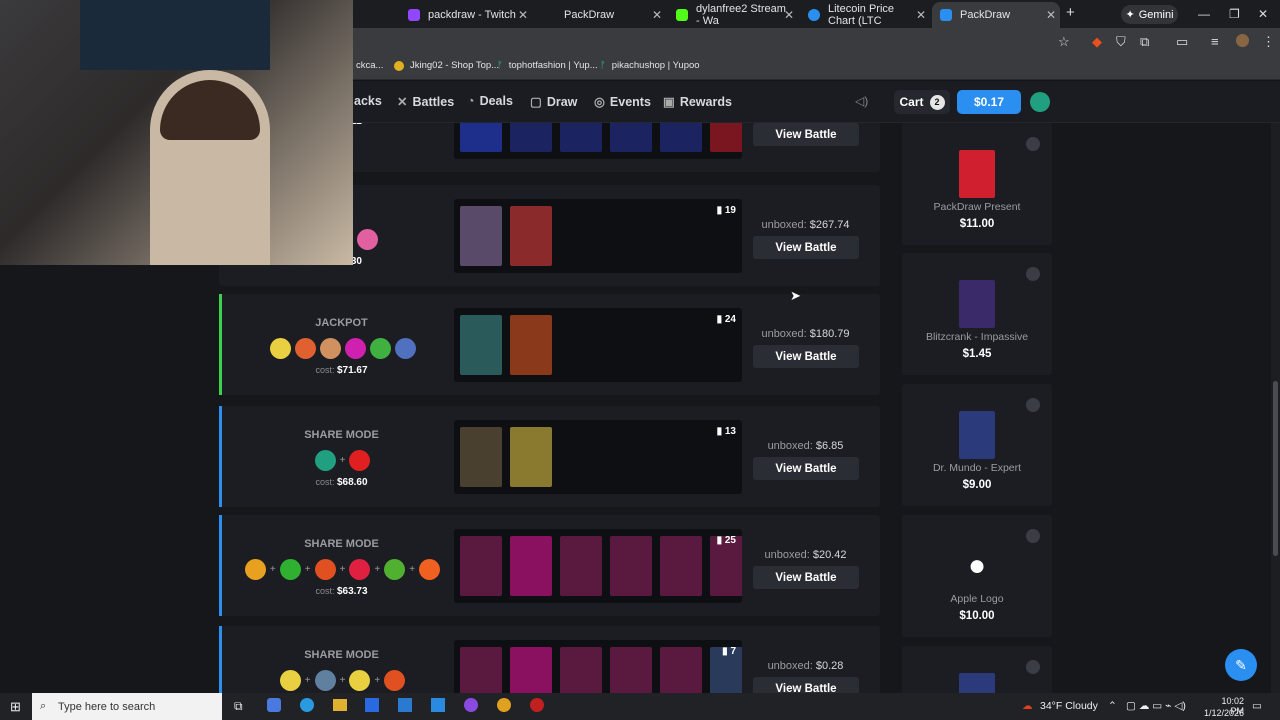  I want to click on nav-draw: ▢ Draw, so click(553, 102).